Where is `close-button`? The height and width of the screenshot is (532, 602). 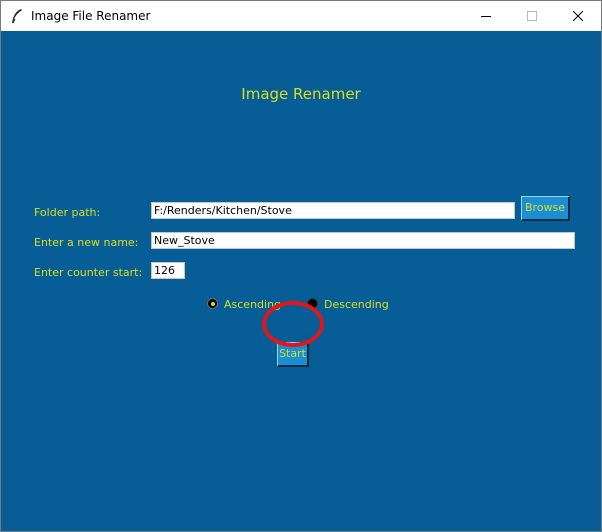
close-button is located at coordinates (578, 16).